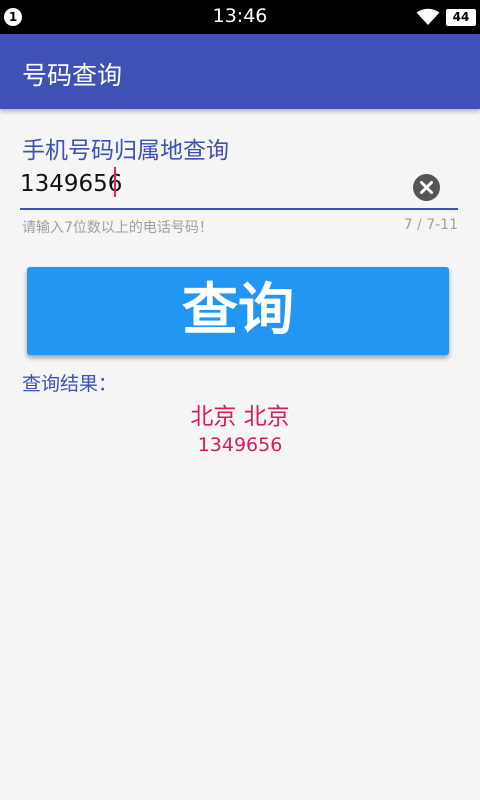 This screenshot has width=480, height=800. Describe the element at coordinates (238, 311) in the screenshot. I see `query-button: 查询` at that location.